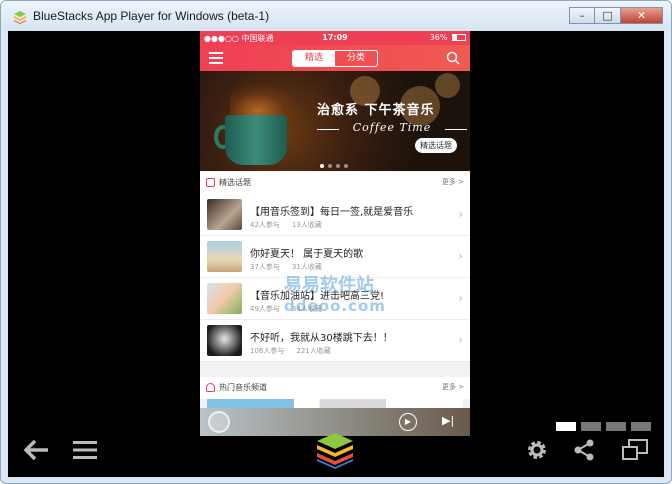 Image resolution: width=672 pixels, height=484 pixels. What do you see at coordinates (335, 306) in the screenshot?
I see `watermark-en: ddooo.com` at bounding box center [335, 306].